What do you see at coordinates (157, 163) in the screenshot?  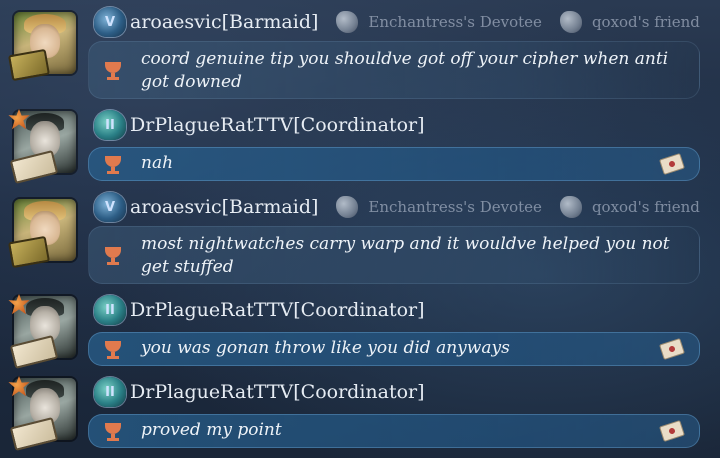 I see `message-text: nah` at bounding box center [157, 163].